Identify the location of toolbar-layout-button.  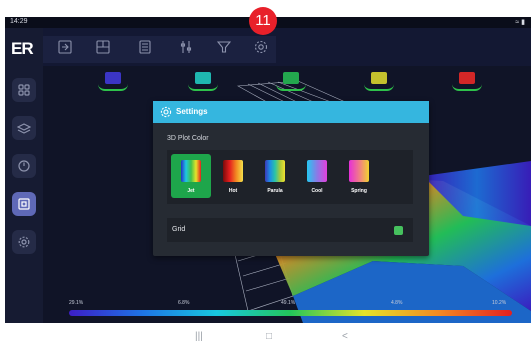
(103, 47).